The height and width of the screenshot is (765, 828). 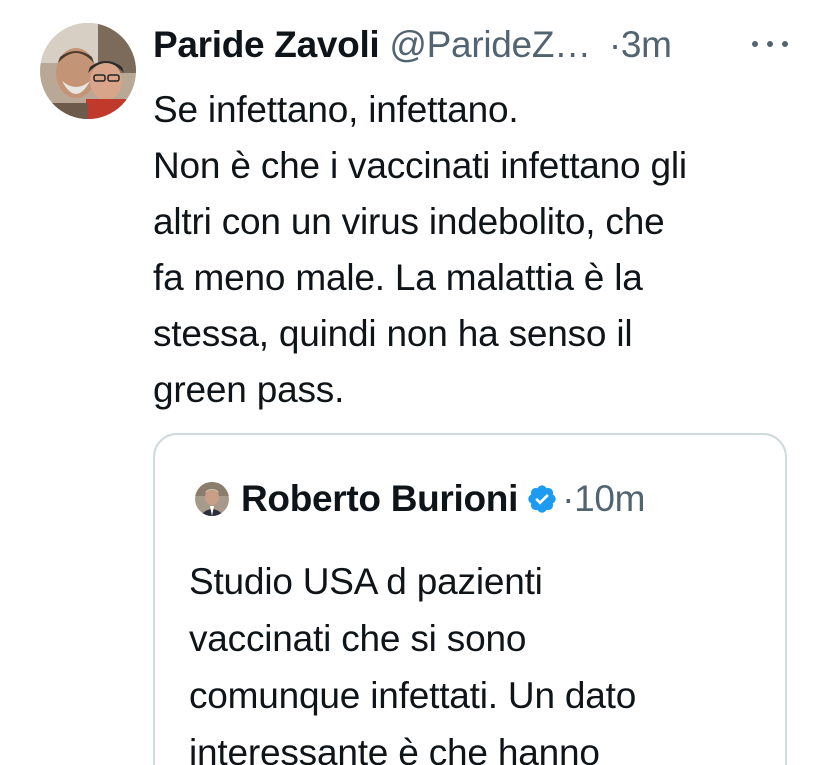 What do you see at coordinates (380, 498) in the screenshot?
I see `quoted-author-display-name: Roberto Burioni` at bounding box center [380, 498].